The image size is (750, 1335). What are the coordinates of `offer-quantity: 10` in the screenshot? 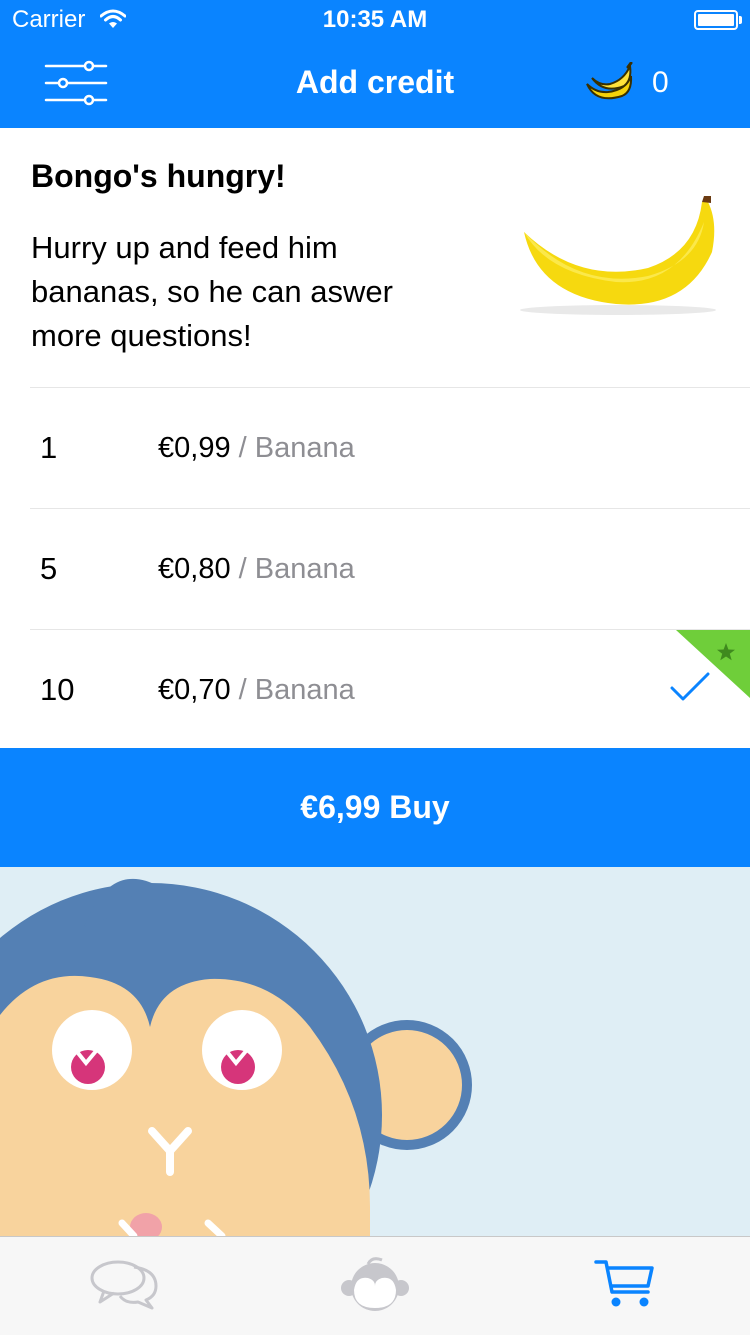 It's located at (57, 689).